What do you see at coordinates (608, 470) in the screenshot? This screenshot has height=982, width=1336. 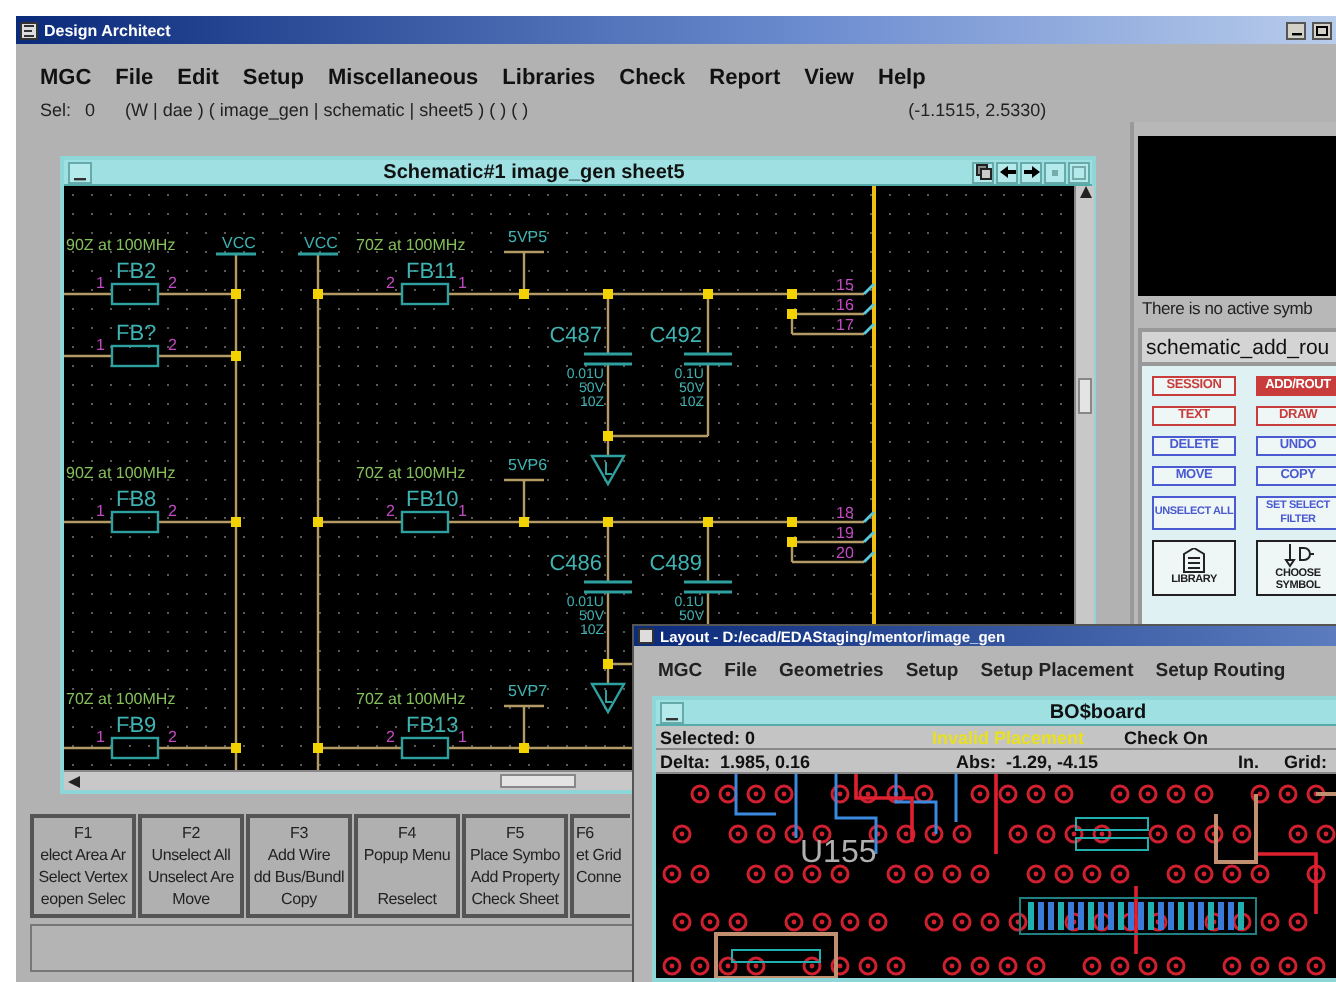 I see `ground-symbol` at bounding box center [608, 470].